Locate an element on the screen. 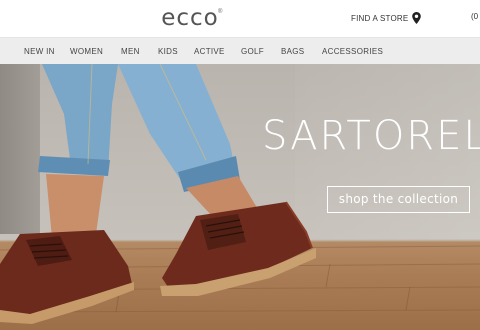 This screenshot has width=480, height=330. nav-item-golf: GOLF is located at coordinates (252, 51).